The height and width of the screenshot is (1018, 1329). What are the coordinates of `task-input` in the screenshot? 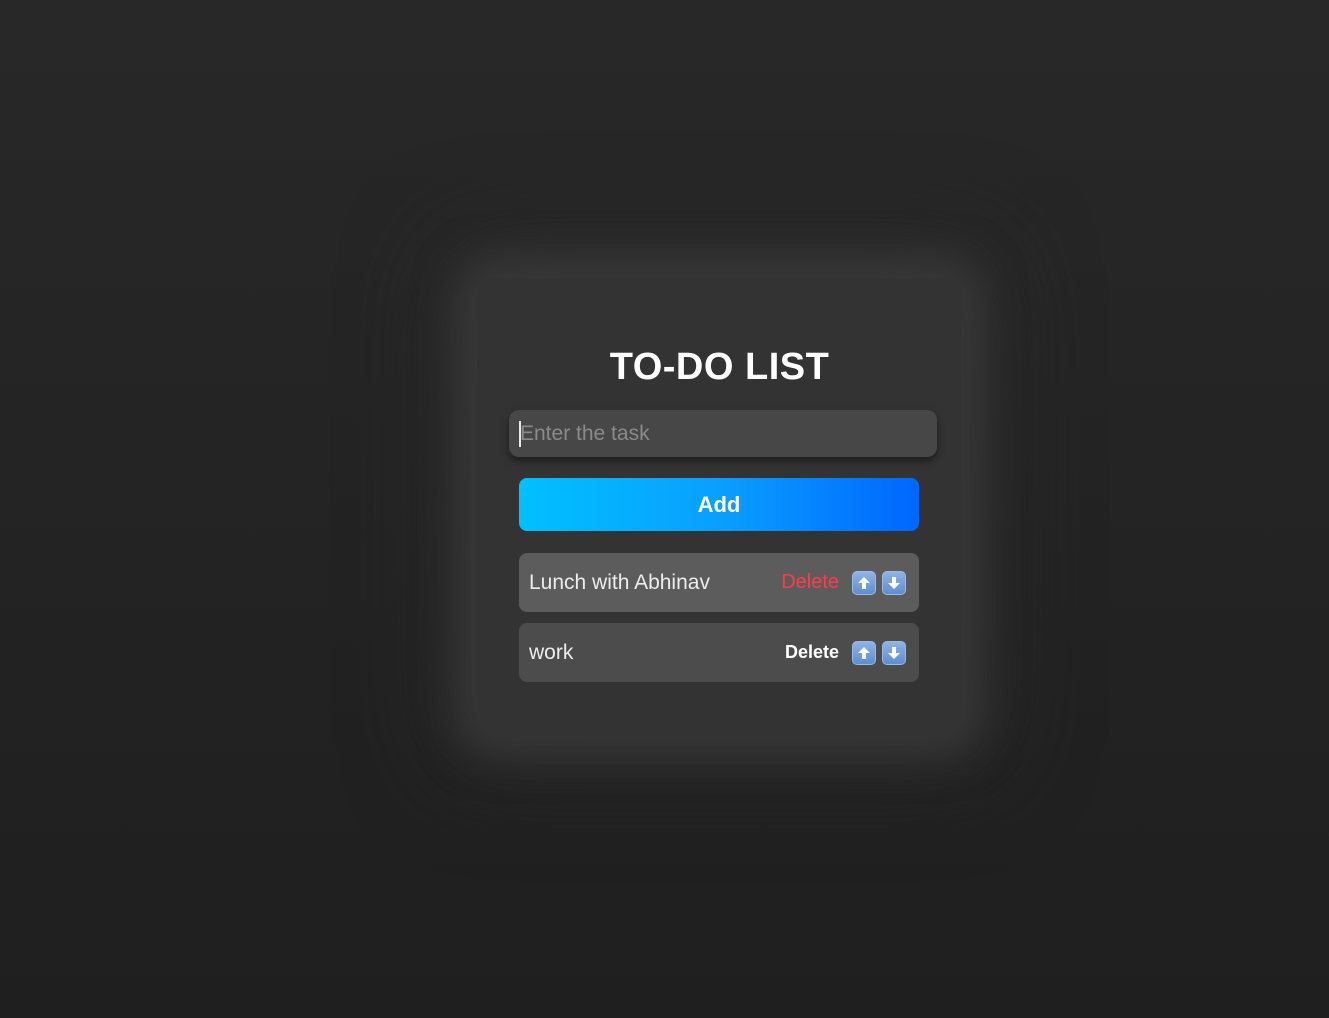 It's located at (723, 433).